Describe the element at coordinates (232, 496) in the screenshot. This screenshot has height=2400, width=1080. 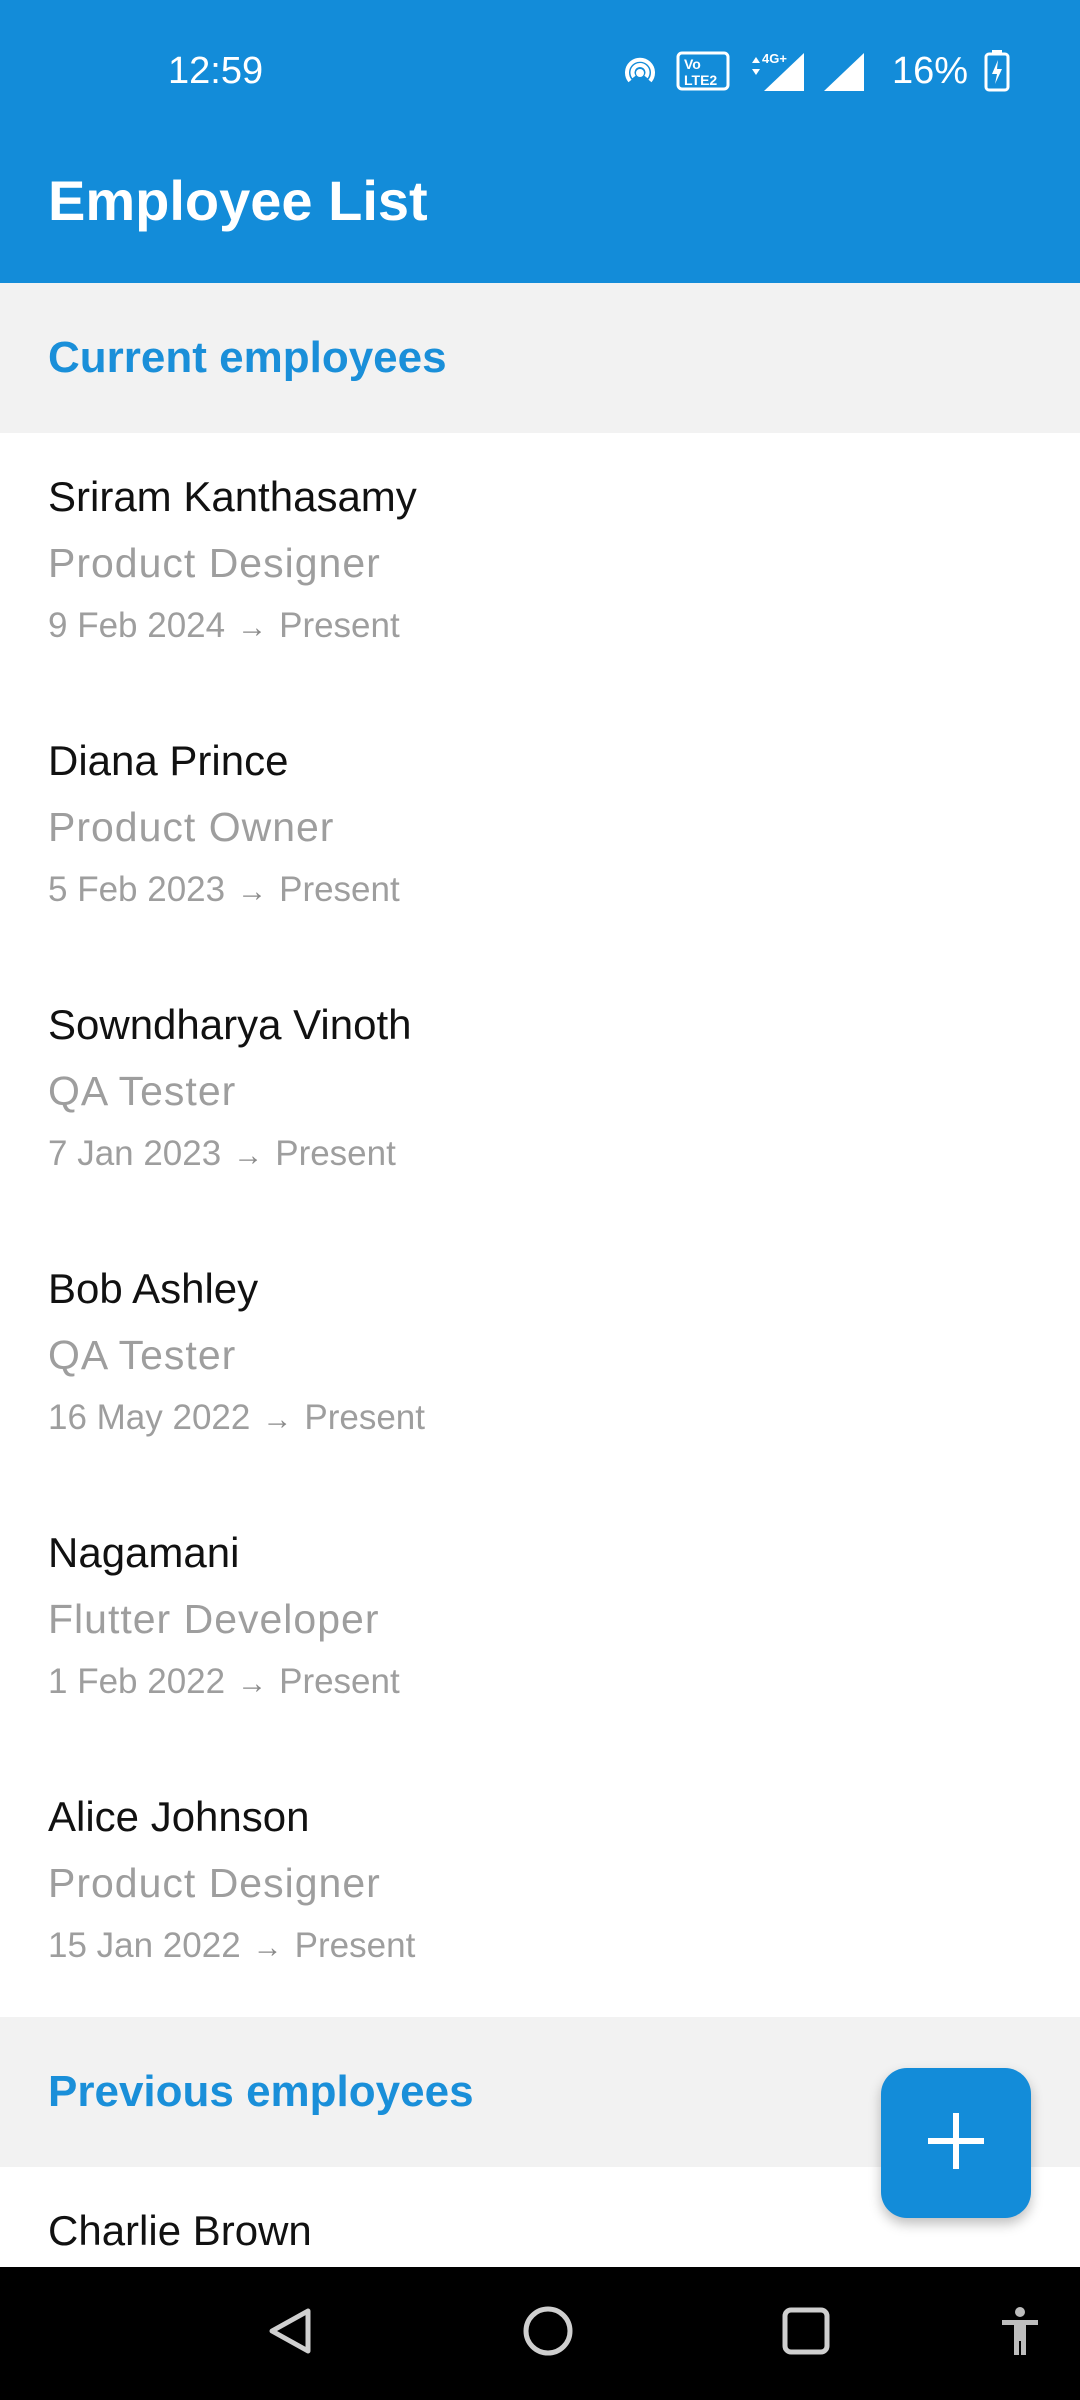
I see `employee-name: Sriram Kanthasamy` at that location.